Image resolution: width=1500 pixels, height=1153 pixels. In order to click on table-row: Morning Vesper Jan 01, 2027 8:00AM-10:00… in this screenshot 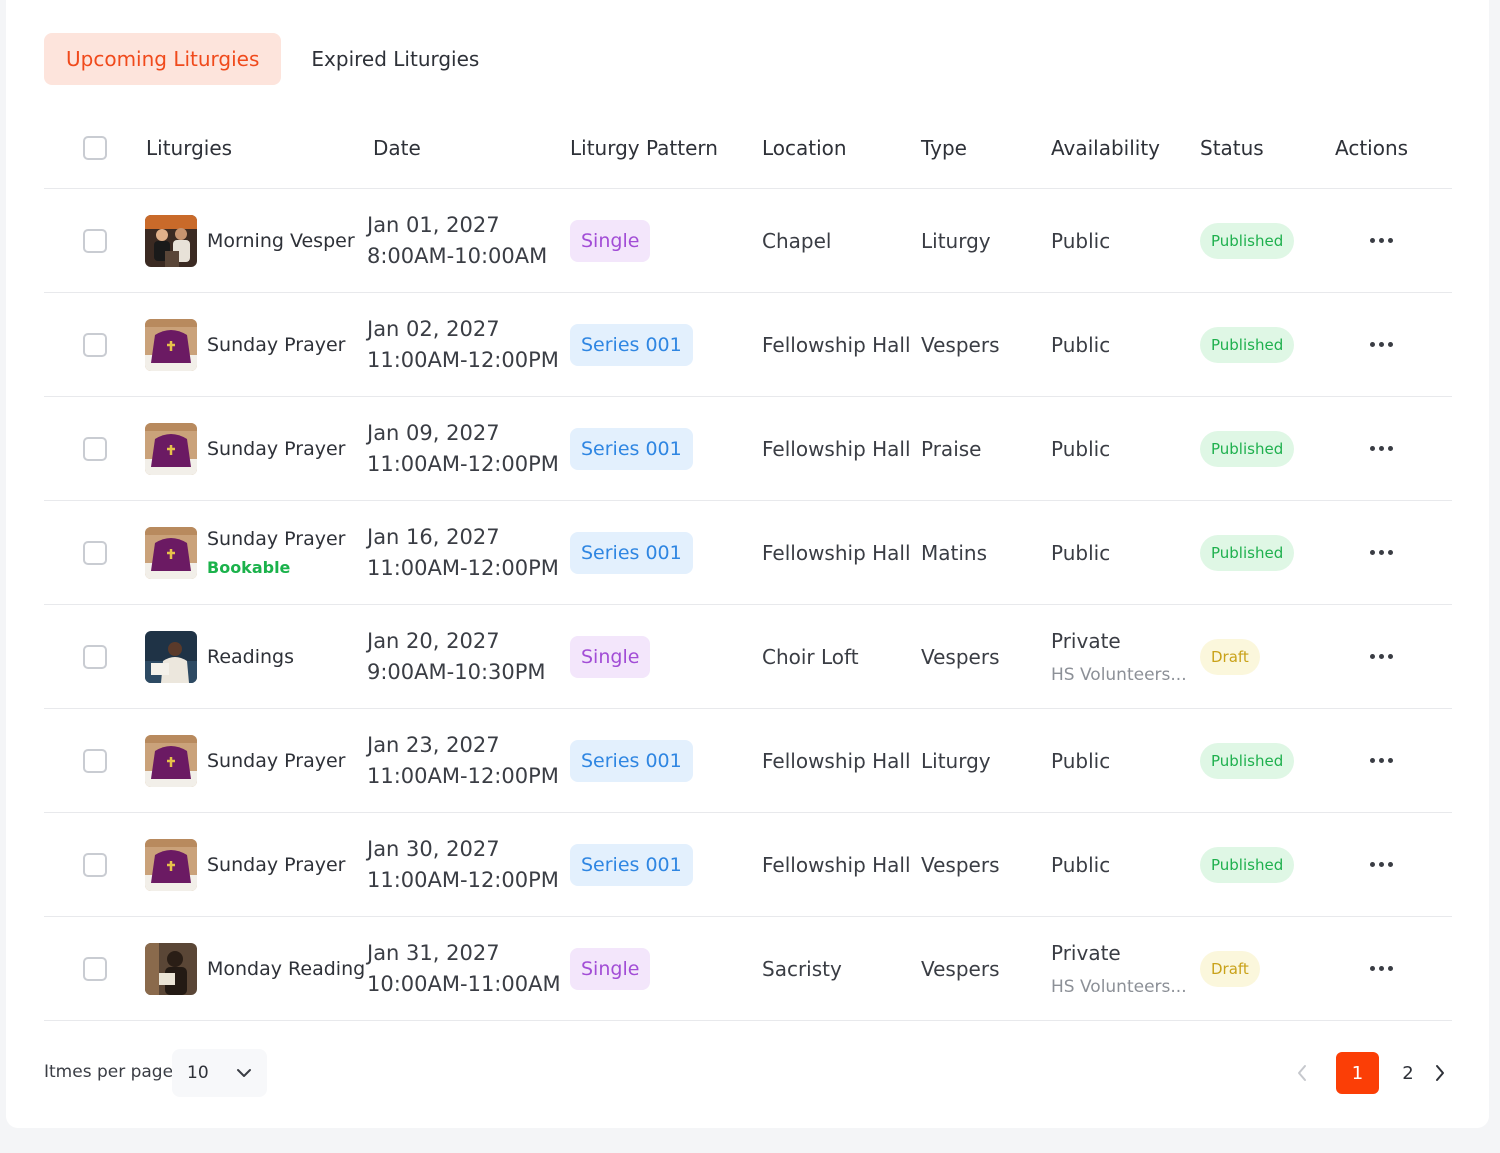, I will do `click(748, 241)`.